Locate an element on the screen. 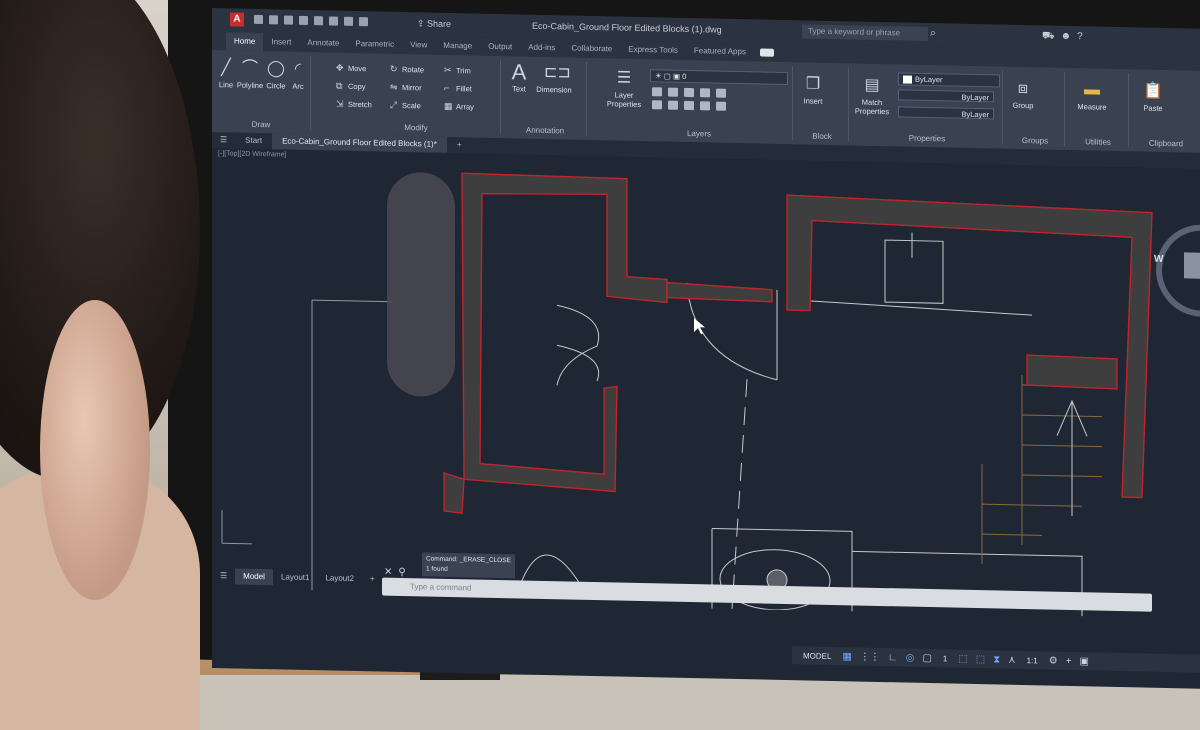  tab-start: Start is located at coordinates (253, 140).